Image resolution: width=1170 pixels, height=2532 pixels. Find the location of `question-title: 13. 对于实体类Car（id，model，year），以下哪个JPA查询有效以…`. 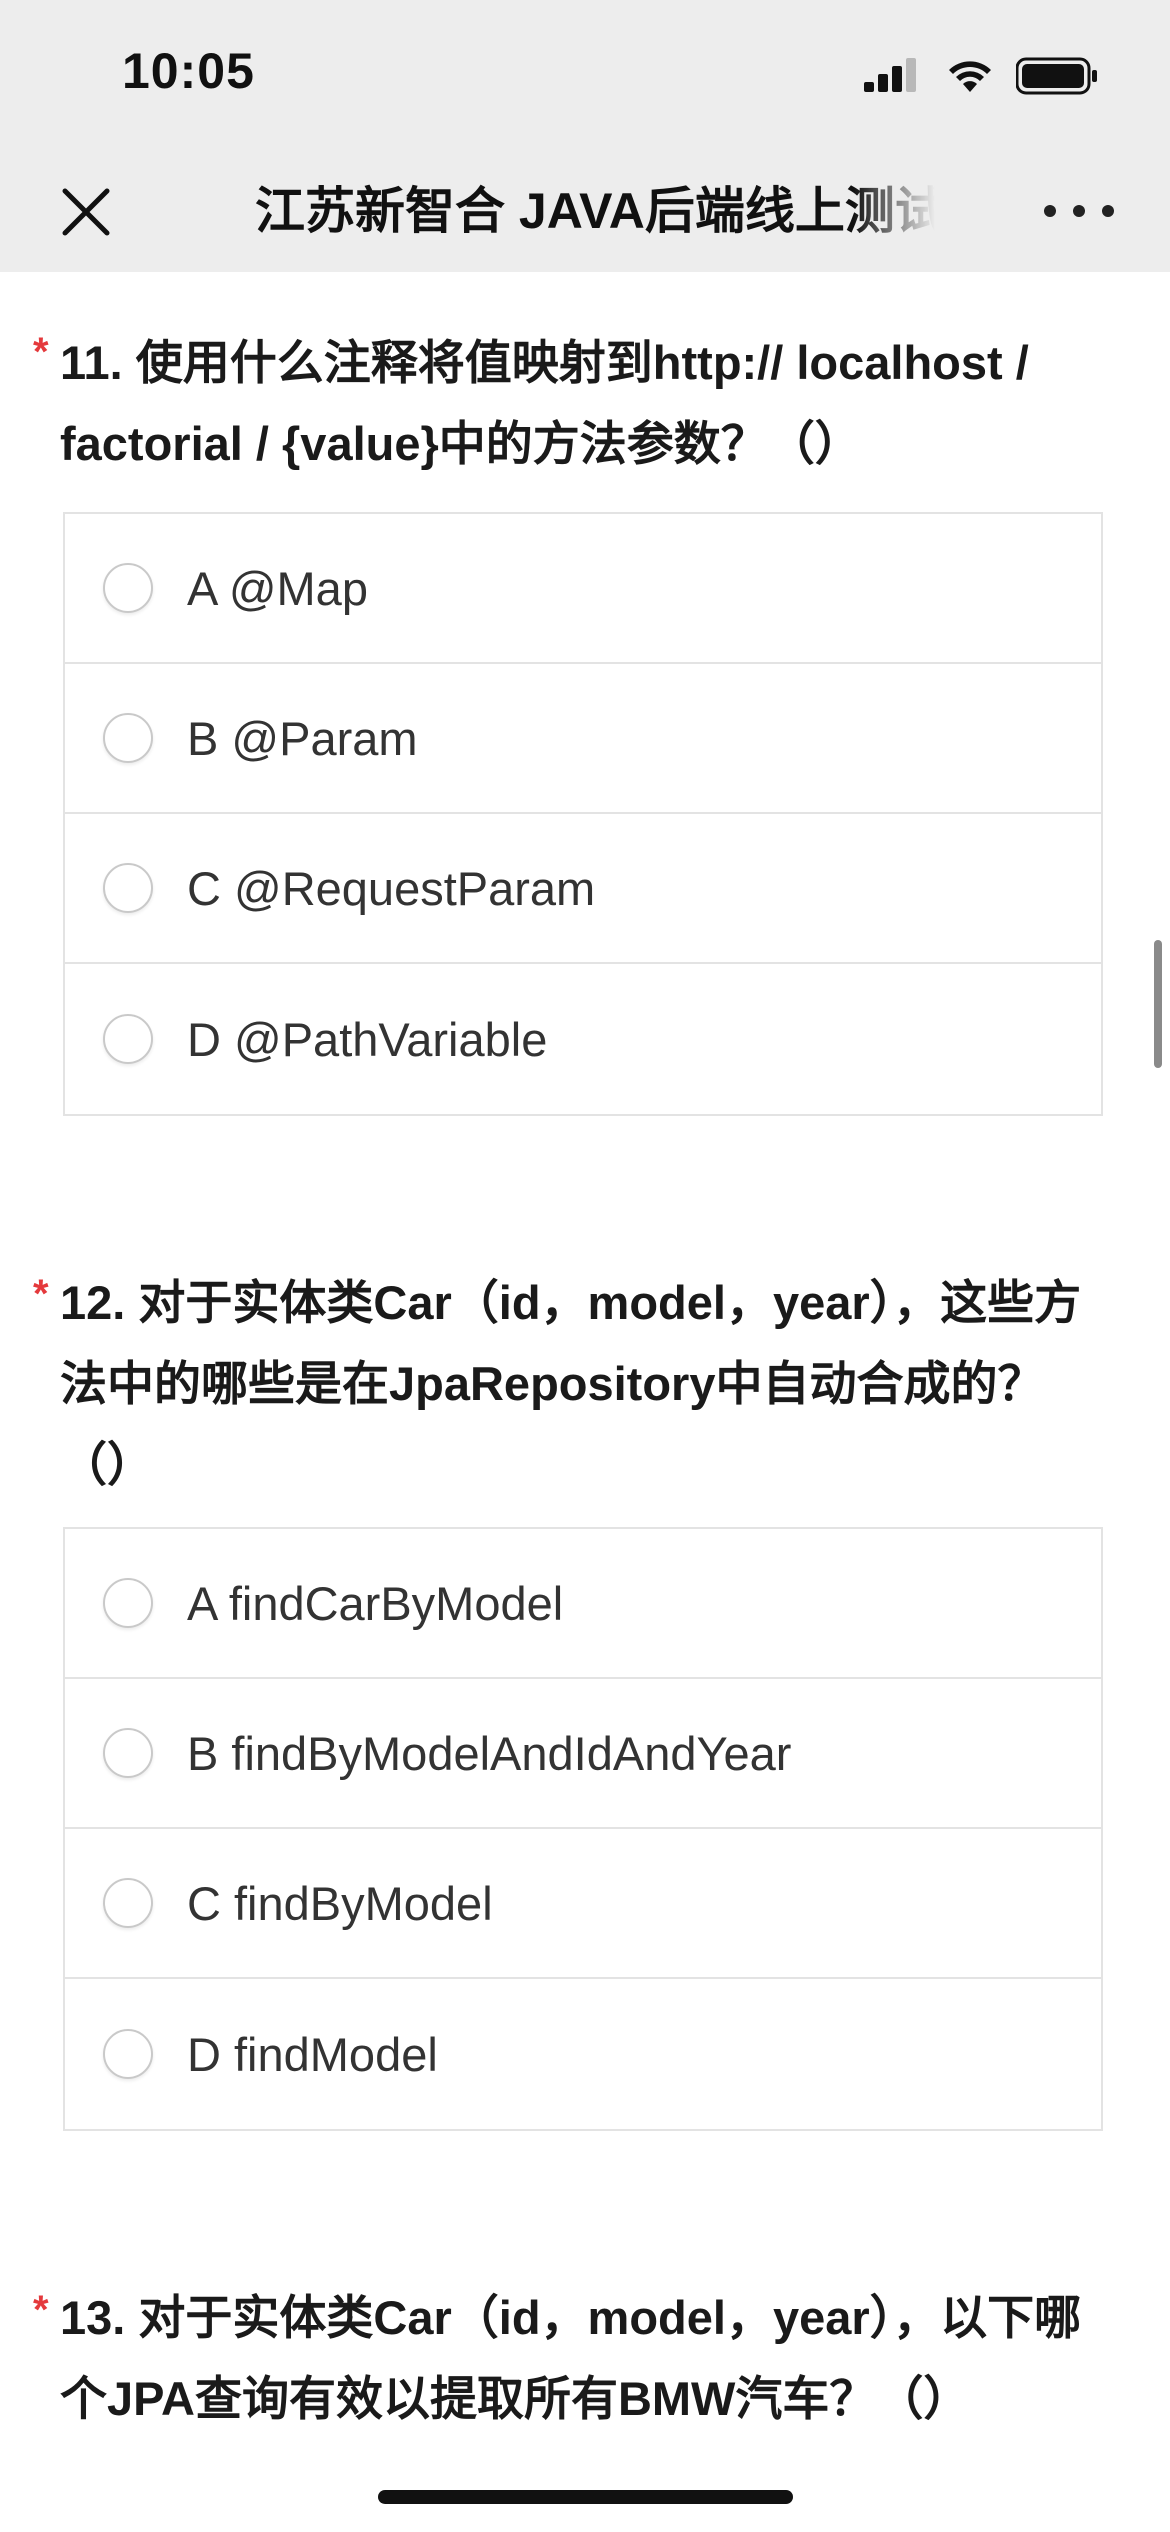

question-title: 13. 对于实体类Car（id，model，year），以下哪个JPA查询有效以… is located at coordinates (571, 2358).